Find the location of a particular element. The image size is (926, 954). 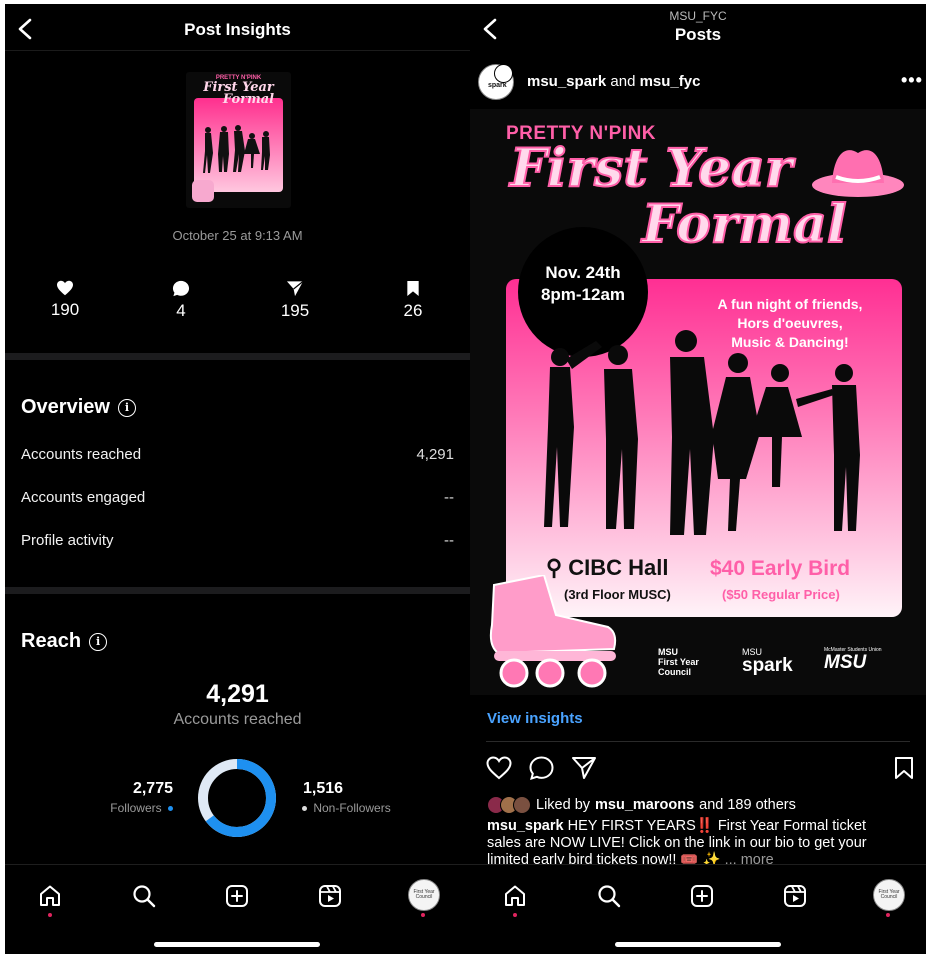

likes-stat: 190 is located at coordinates (65, 300).